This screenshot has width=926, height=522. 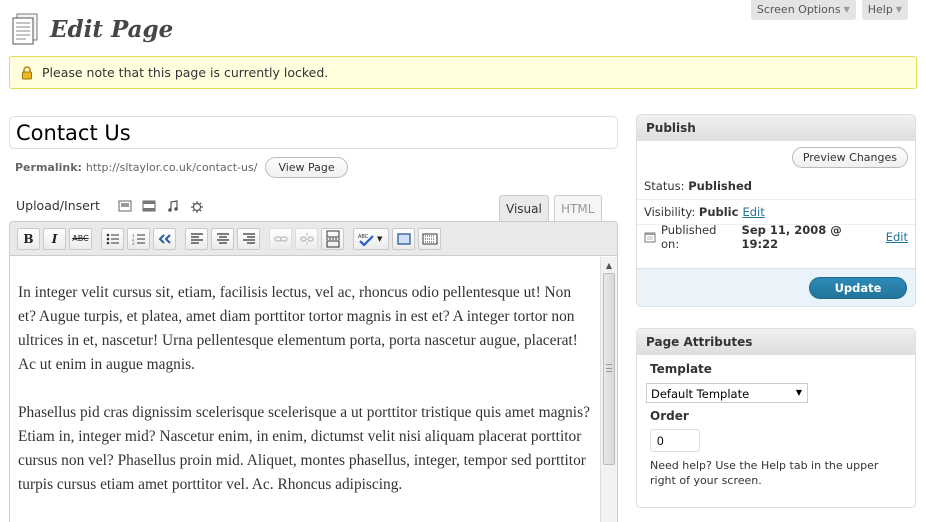 What do you see at coordinates (133, 243) in the screenshot?
I see `svg-text: 3` at bounding box center [133, 243].